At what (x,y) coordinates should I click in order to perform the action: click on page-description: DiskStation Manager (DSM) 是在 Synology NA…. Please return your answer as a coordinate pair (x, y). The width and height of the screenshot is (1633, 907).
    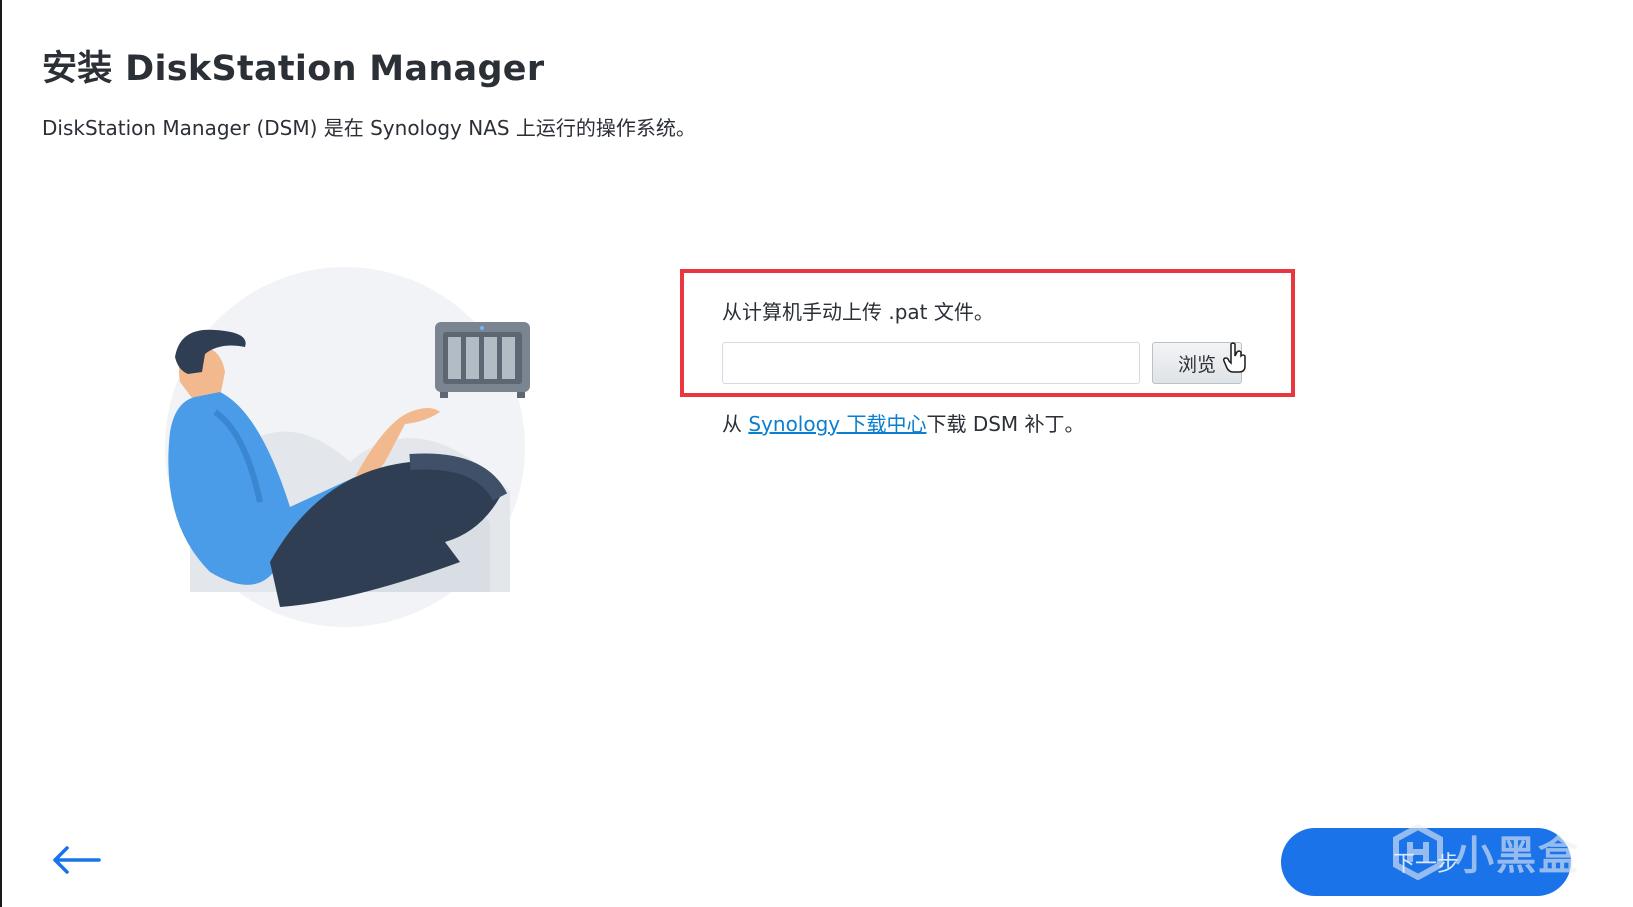
    Looking at the image, I should click on (369, 128).